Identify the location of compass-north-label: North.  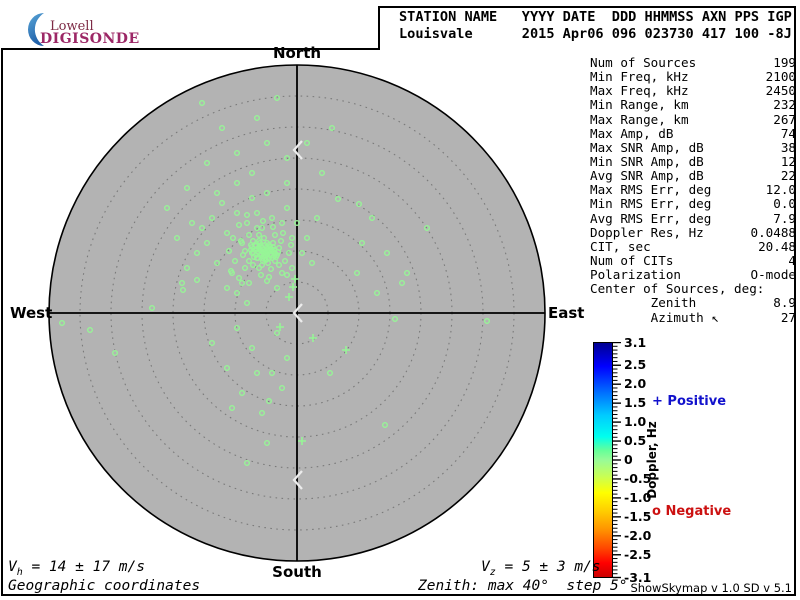
(297, 53).